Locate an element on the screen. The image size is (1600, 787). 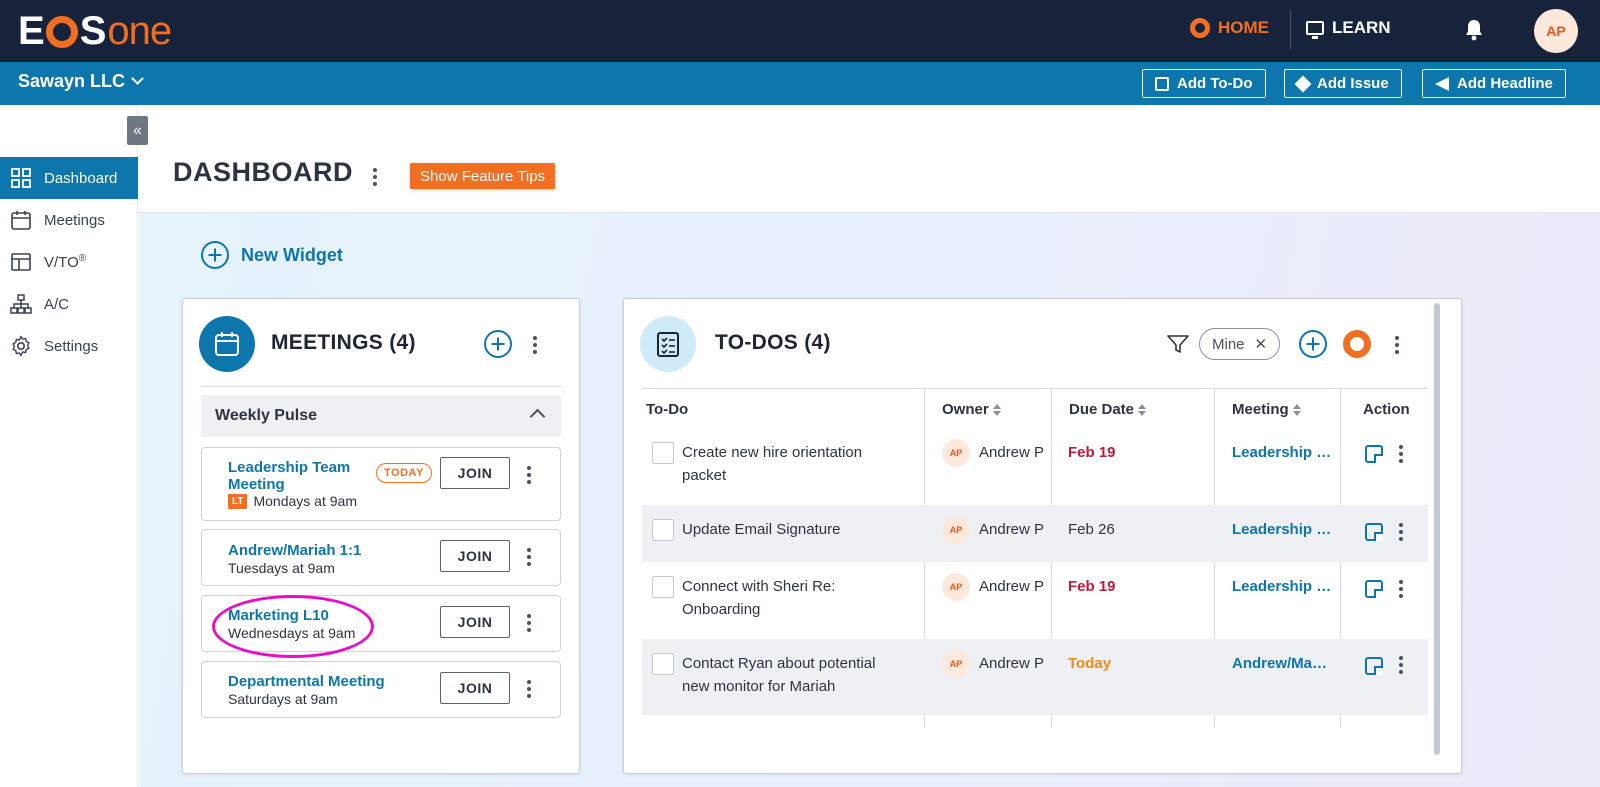
meetings-widget-icon-circle is located at coordinates (227, 344).